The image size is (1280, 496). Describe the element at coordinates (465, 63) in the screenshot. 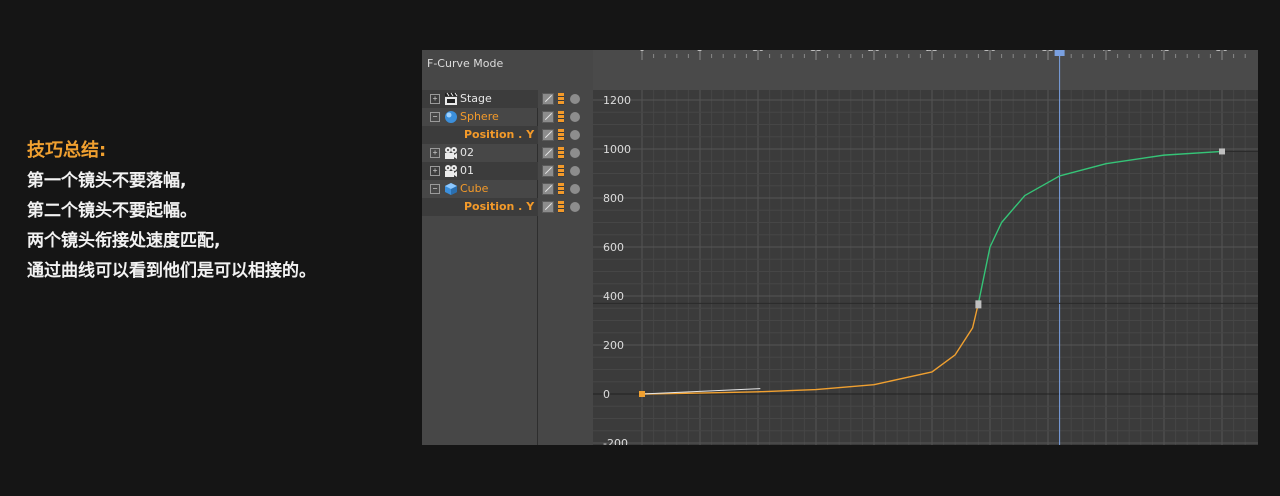

I see `mode-label: F-Curve Mode` at that location.